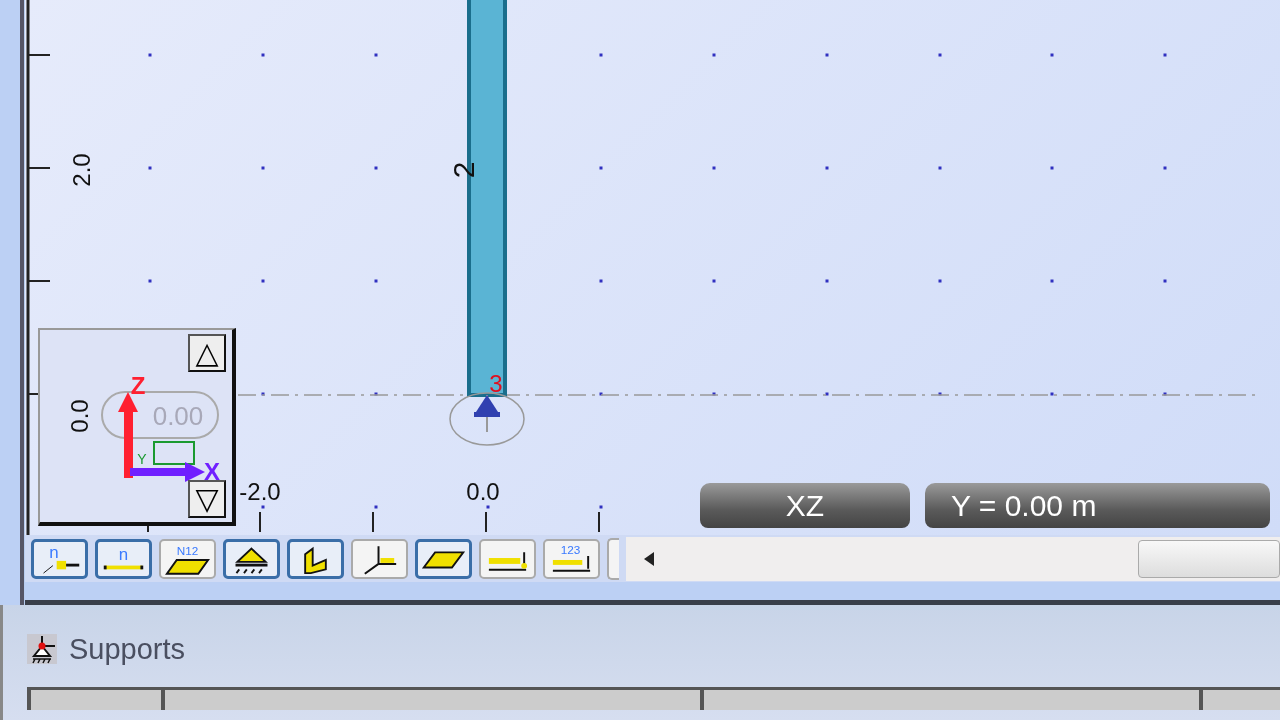  Describe the element at coordinates (174, 453) in the screenshot. I see `view-box-icon` at that location.